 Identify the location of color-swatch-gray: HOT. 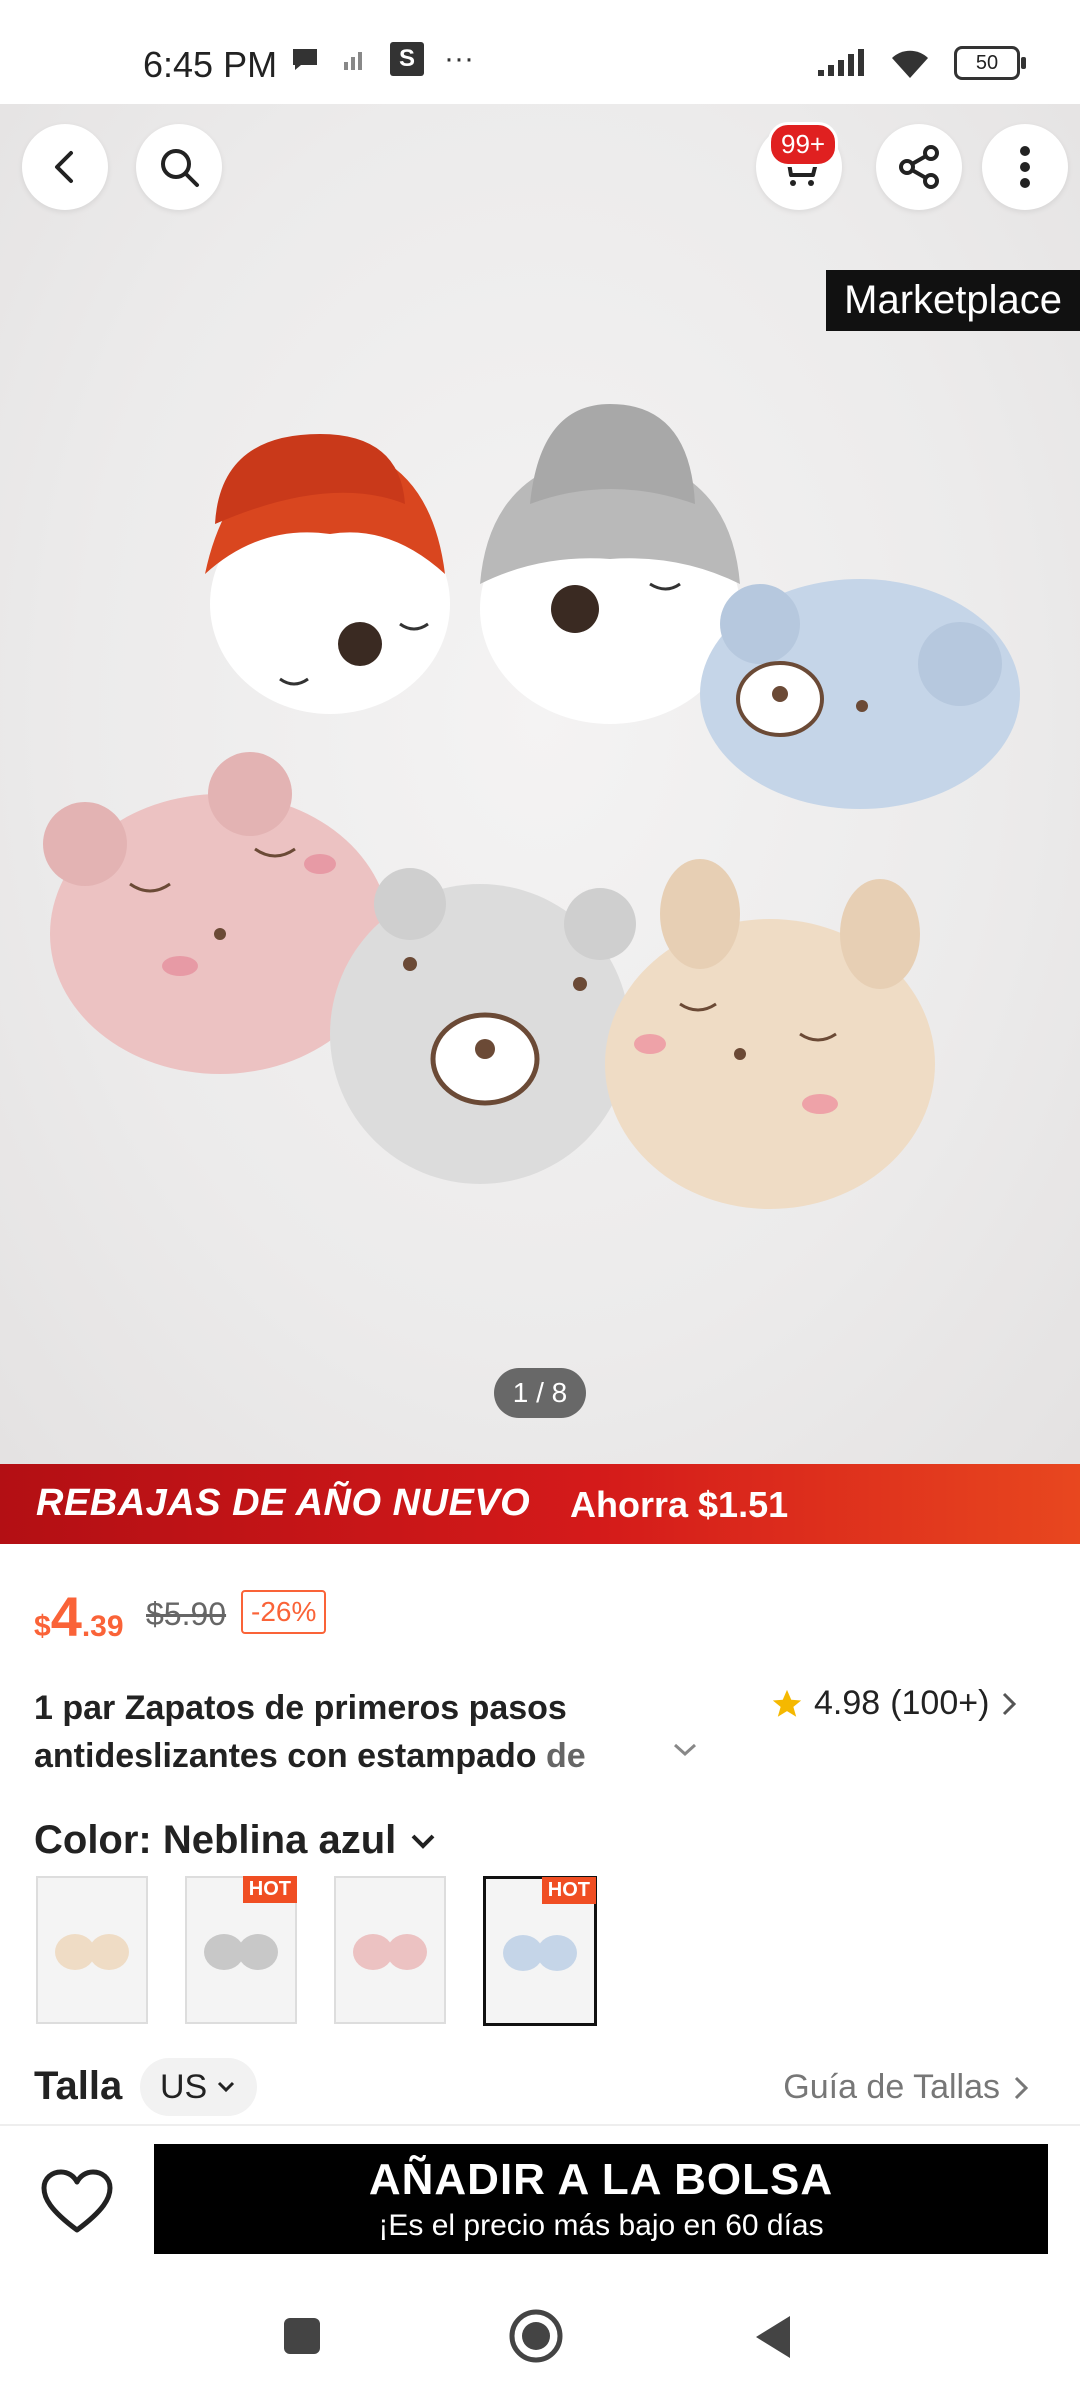
(241, 1950).